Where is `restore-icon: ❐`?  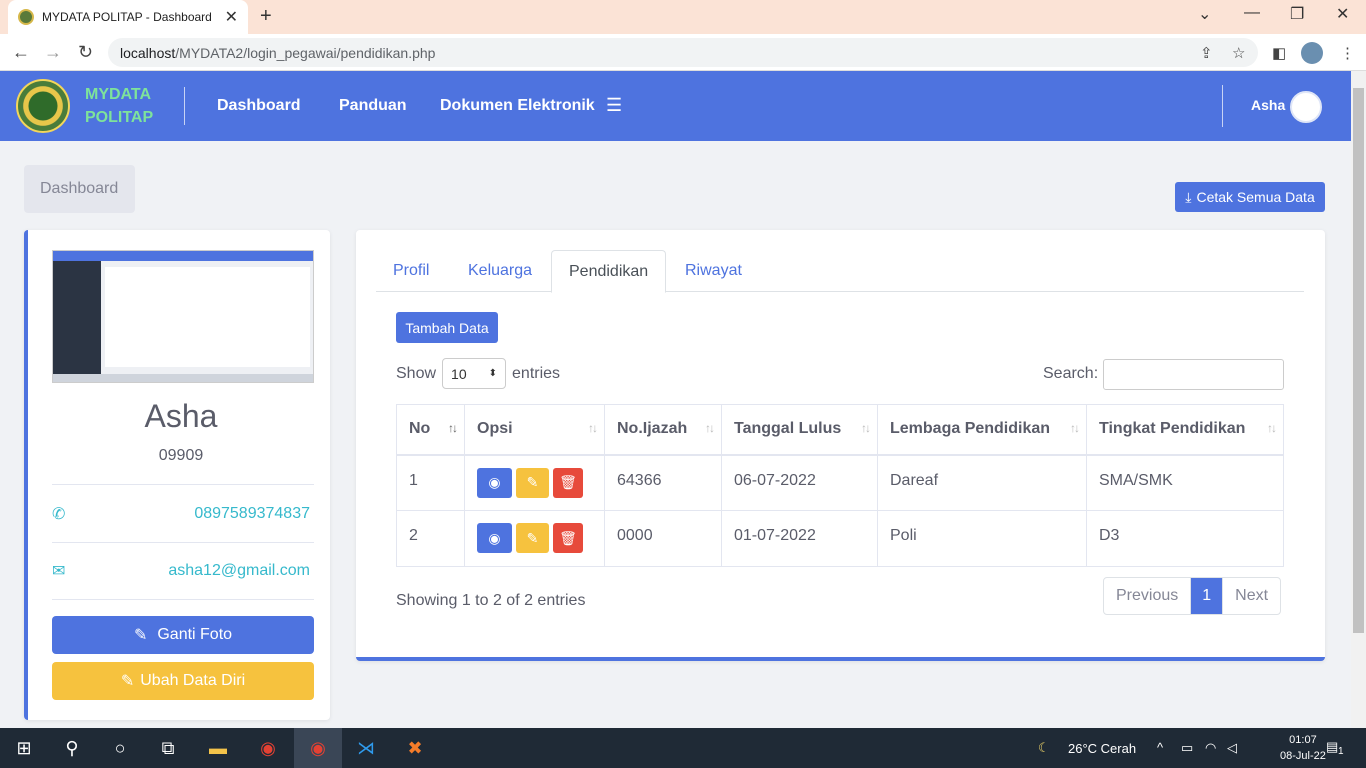 restore-icon: ❐ is located at coordinates (1297, 14).